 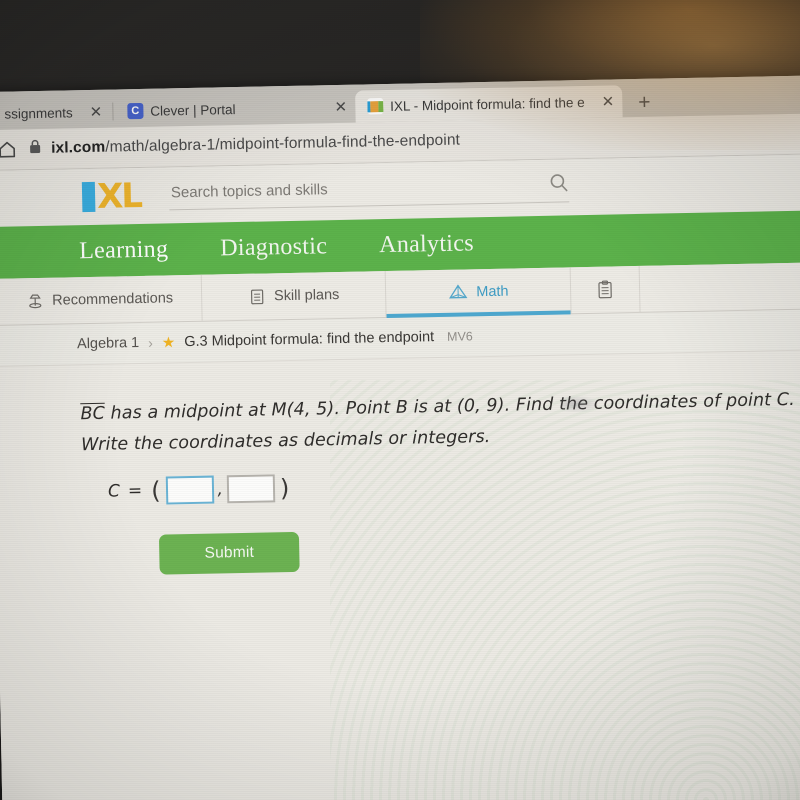 What do you see at coordinates (492, 292) in the screenshot?
I see `tab-label: Math` at bounding box center [492, 292].